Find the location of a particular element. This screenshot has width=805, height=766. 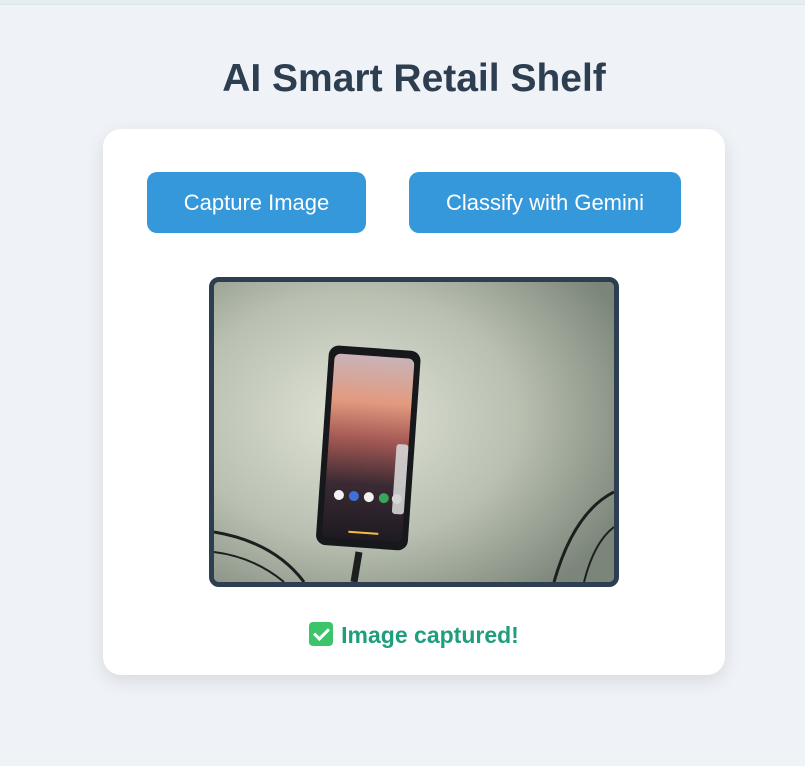

capture-image-button: Capture Image is located at coordinates (256, 202).